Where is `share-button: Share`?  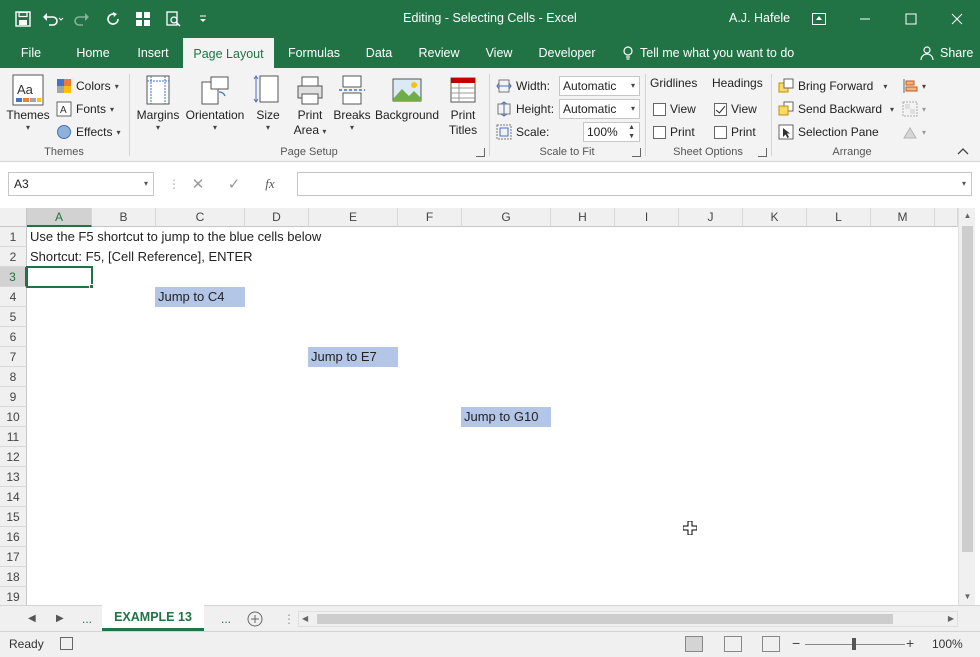
share-button: Share is located at coordinates (946, 53).